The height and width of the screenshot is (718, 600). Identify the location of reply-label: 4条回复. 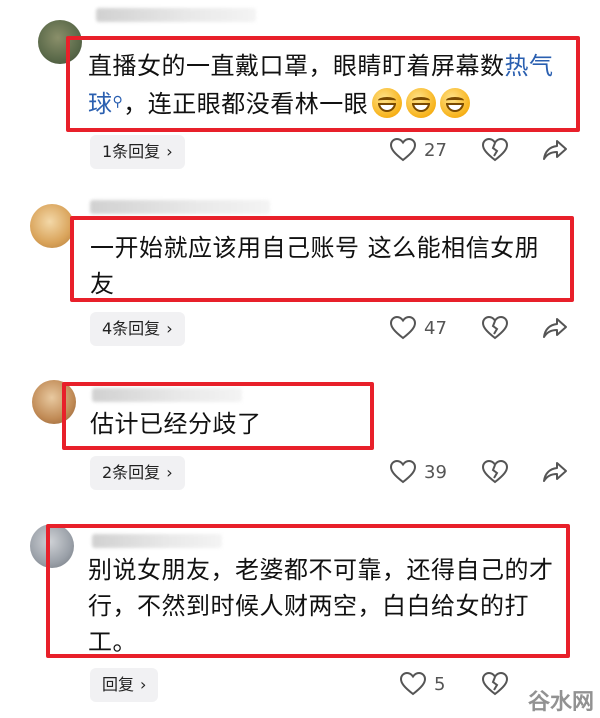
(131, 328).